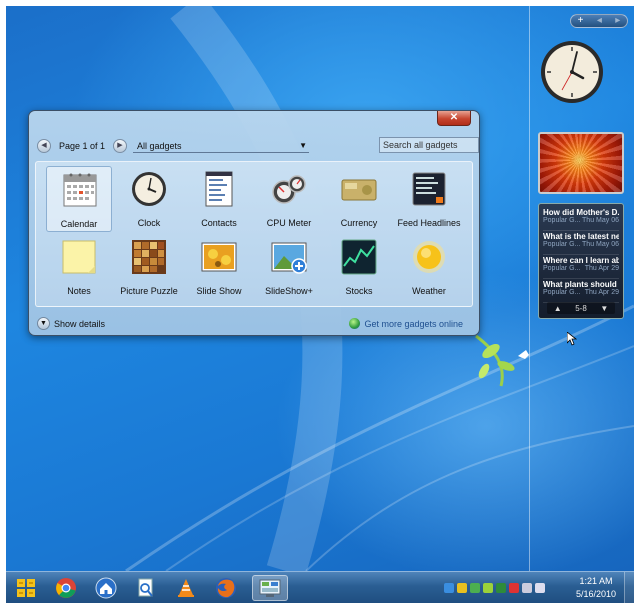 This screenshot has height=609, width=640. I want to click on sidebar-controls: + ◂ ▸, so click(599, 21).